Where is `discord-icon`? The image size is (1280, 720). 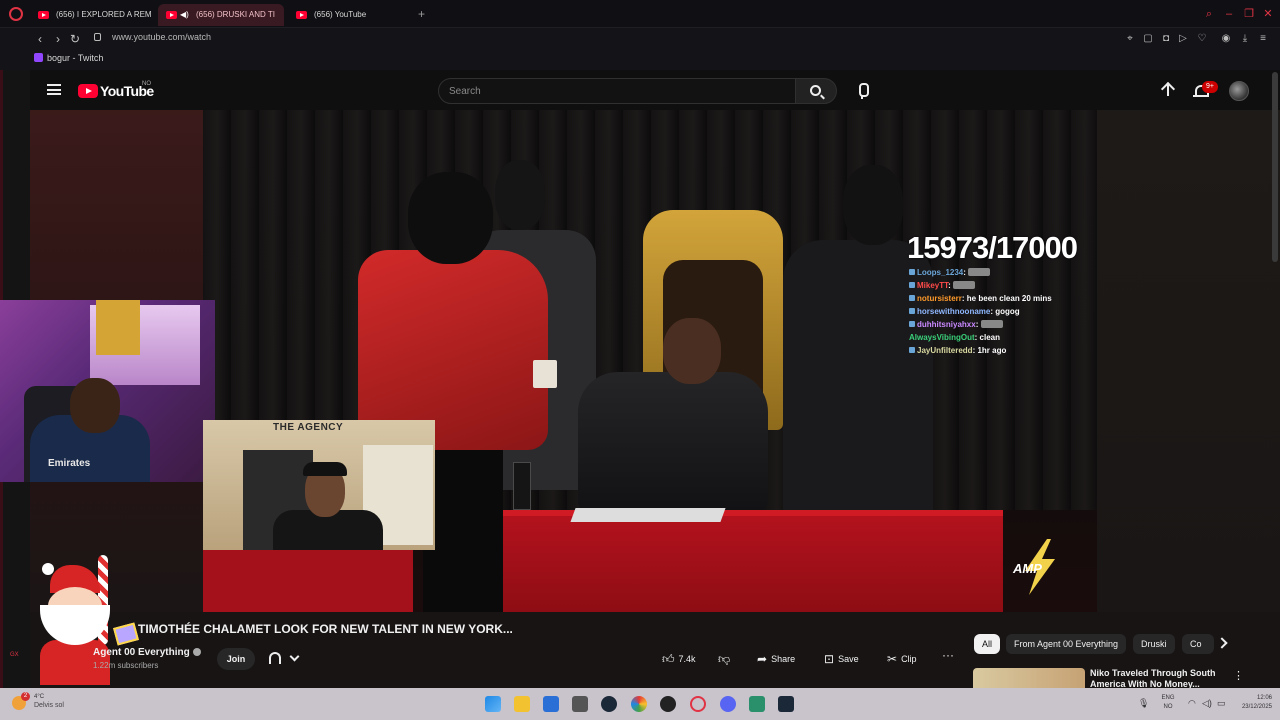
discord-icon is located at coordinates (728, 704).